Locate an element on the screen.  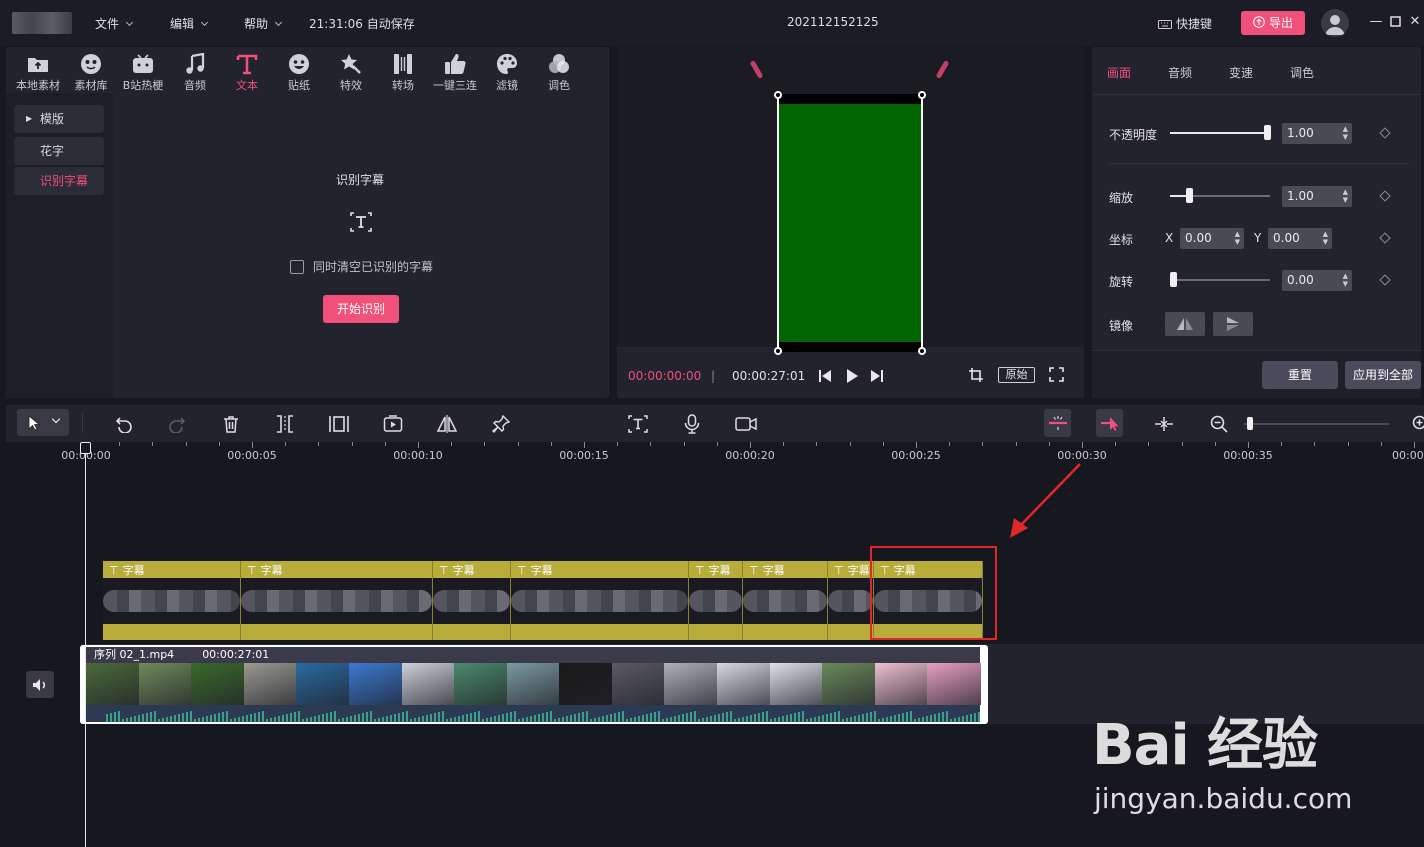
redo-icon is located at coordinates (177, 424).